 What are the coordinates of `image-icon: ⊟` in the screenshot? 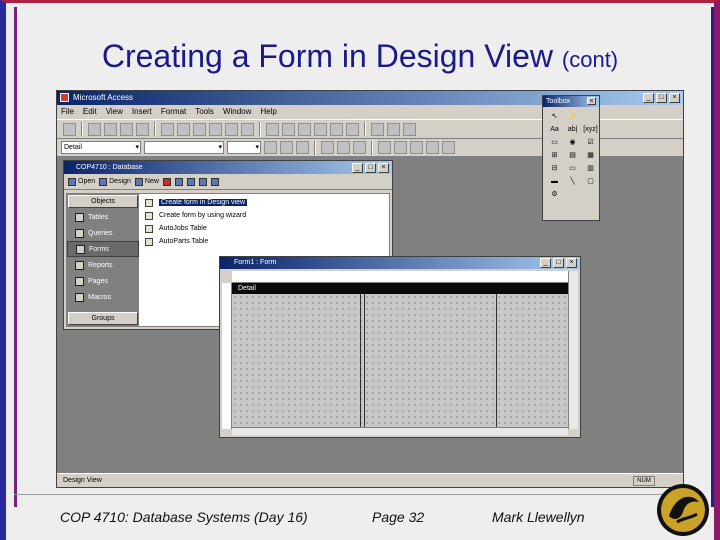 It's located at (554, 168).